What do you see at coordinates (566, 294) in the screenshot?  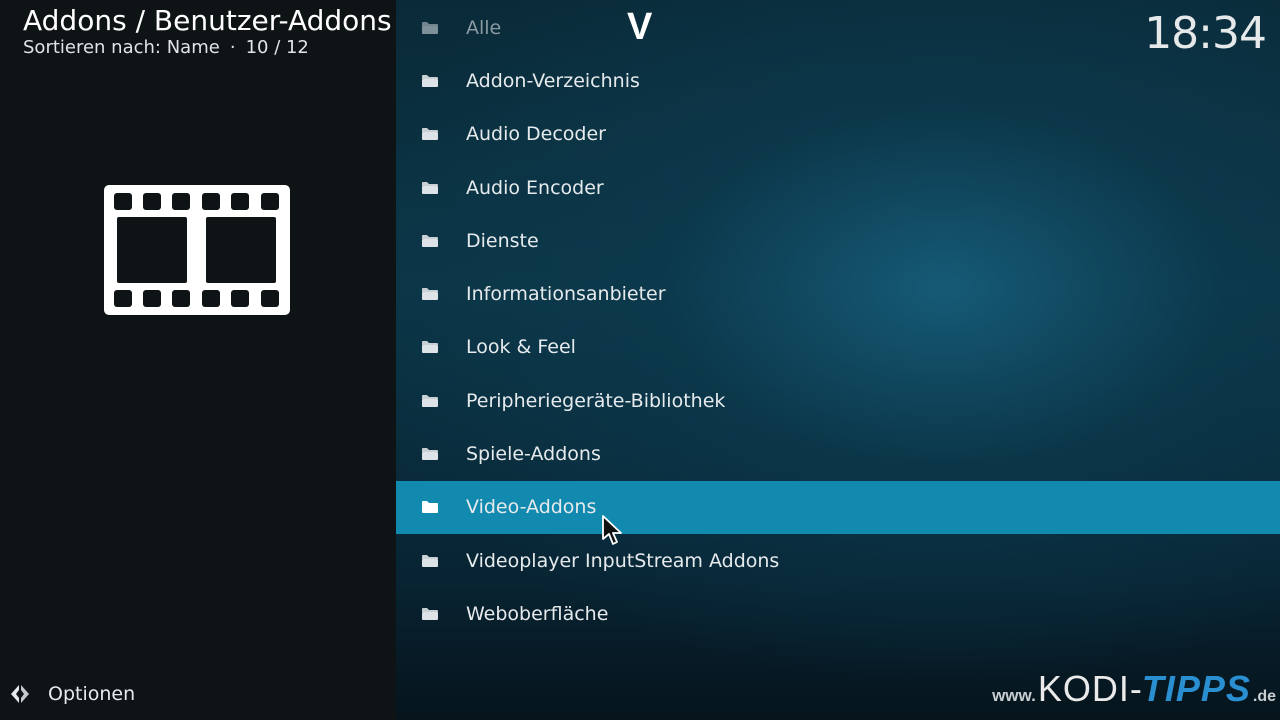 I see `list-item-label: Informationsanbieter` at bounding box center [566, 294].